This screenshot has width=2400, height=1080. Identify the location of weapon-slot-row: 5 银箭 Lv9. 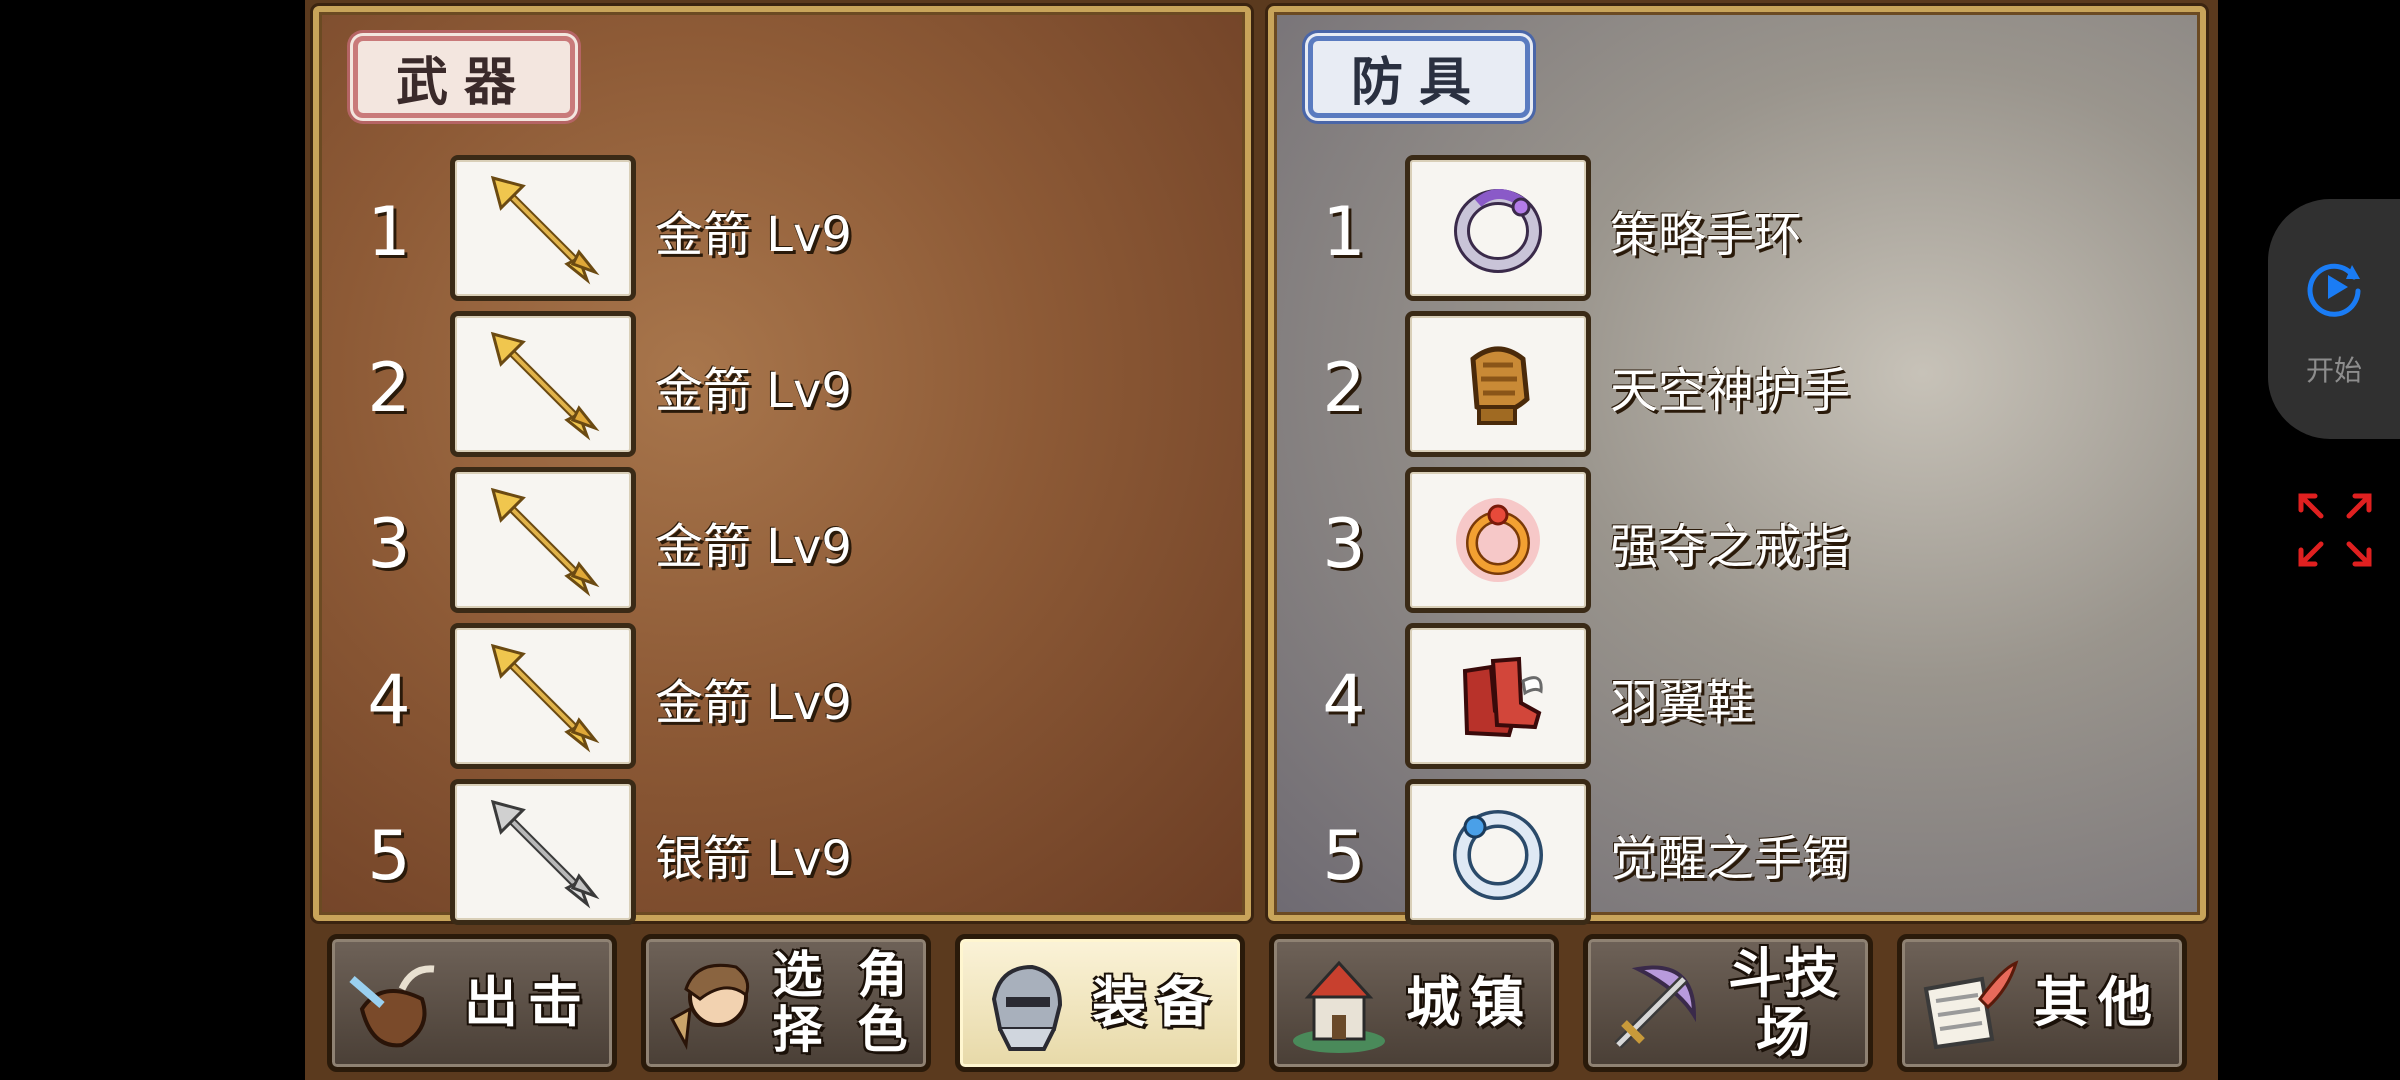
(782, 853).